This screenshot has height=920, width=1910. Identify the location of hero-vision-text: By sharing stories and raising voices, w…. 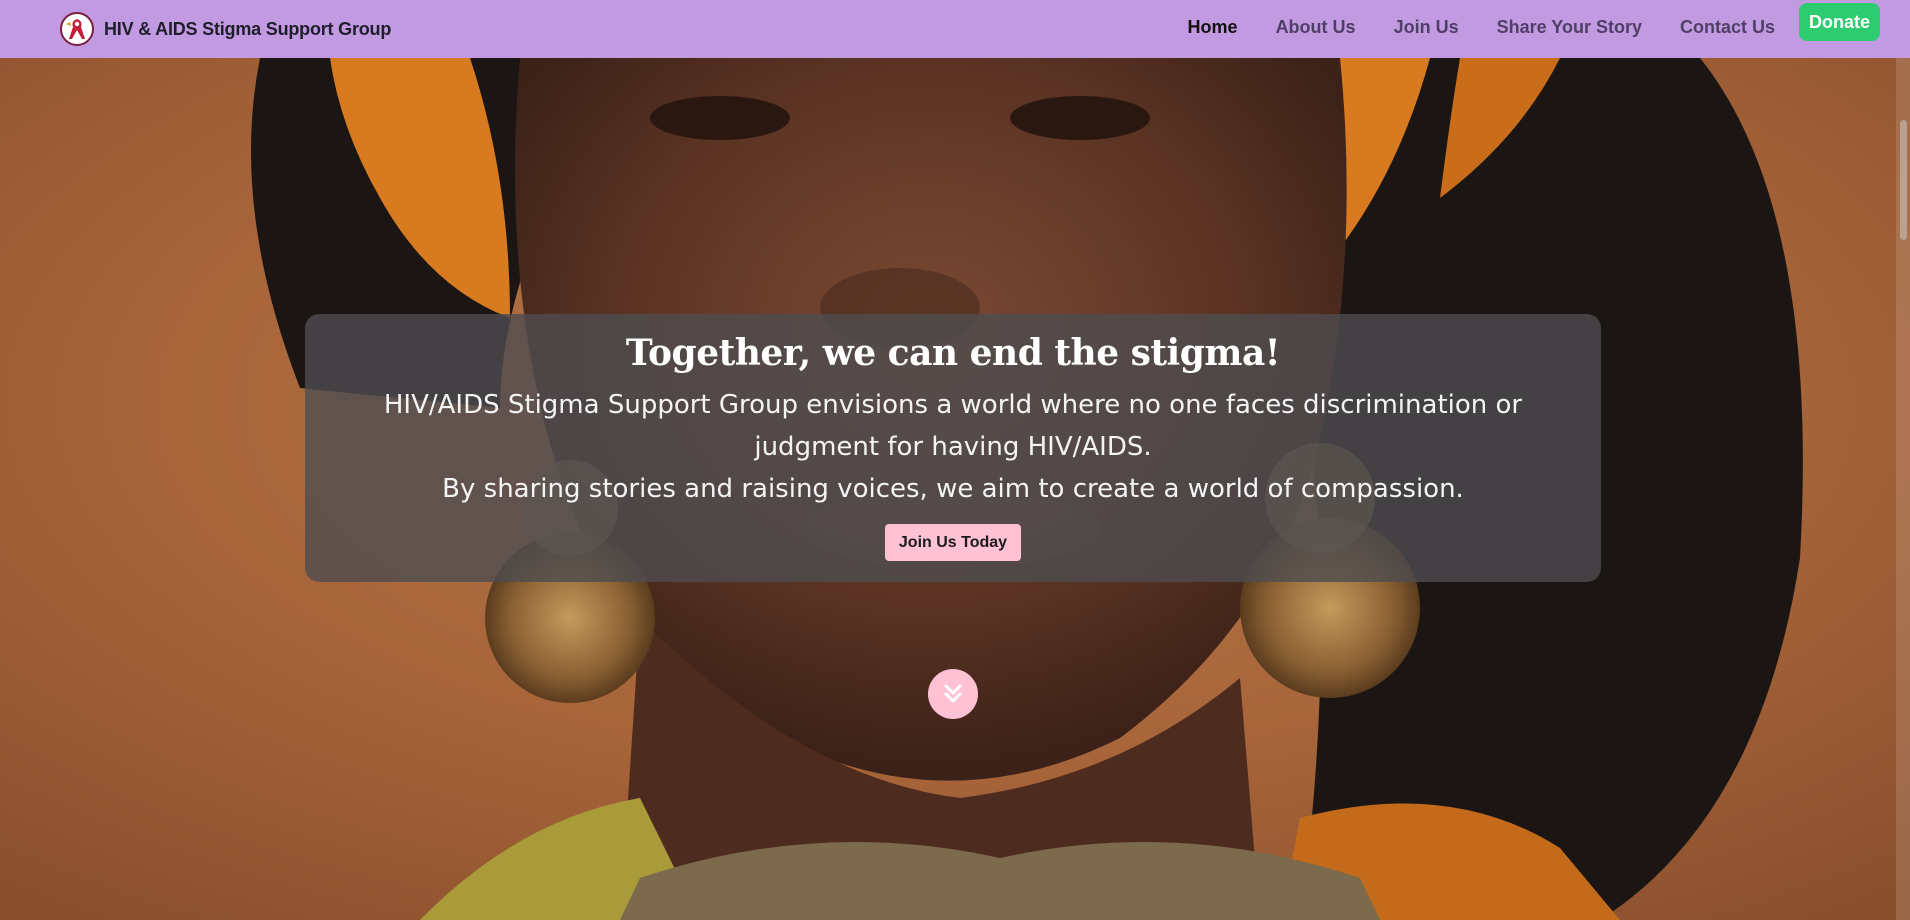
(953, 489).